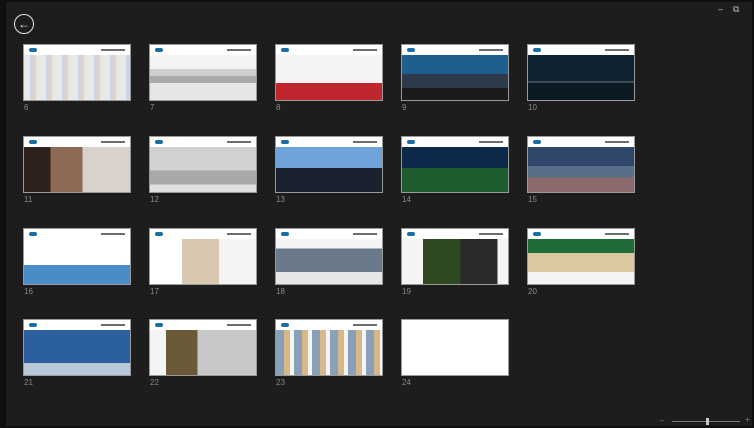 This screenshot has height=428, width=754. What do you see at coordinates (532, 291) in the screenshot?
I see `slide-number: 20` at bounding box center [532, 291].